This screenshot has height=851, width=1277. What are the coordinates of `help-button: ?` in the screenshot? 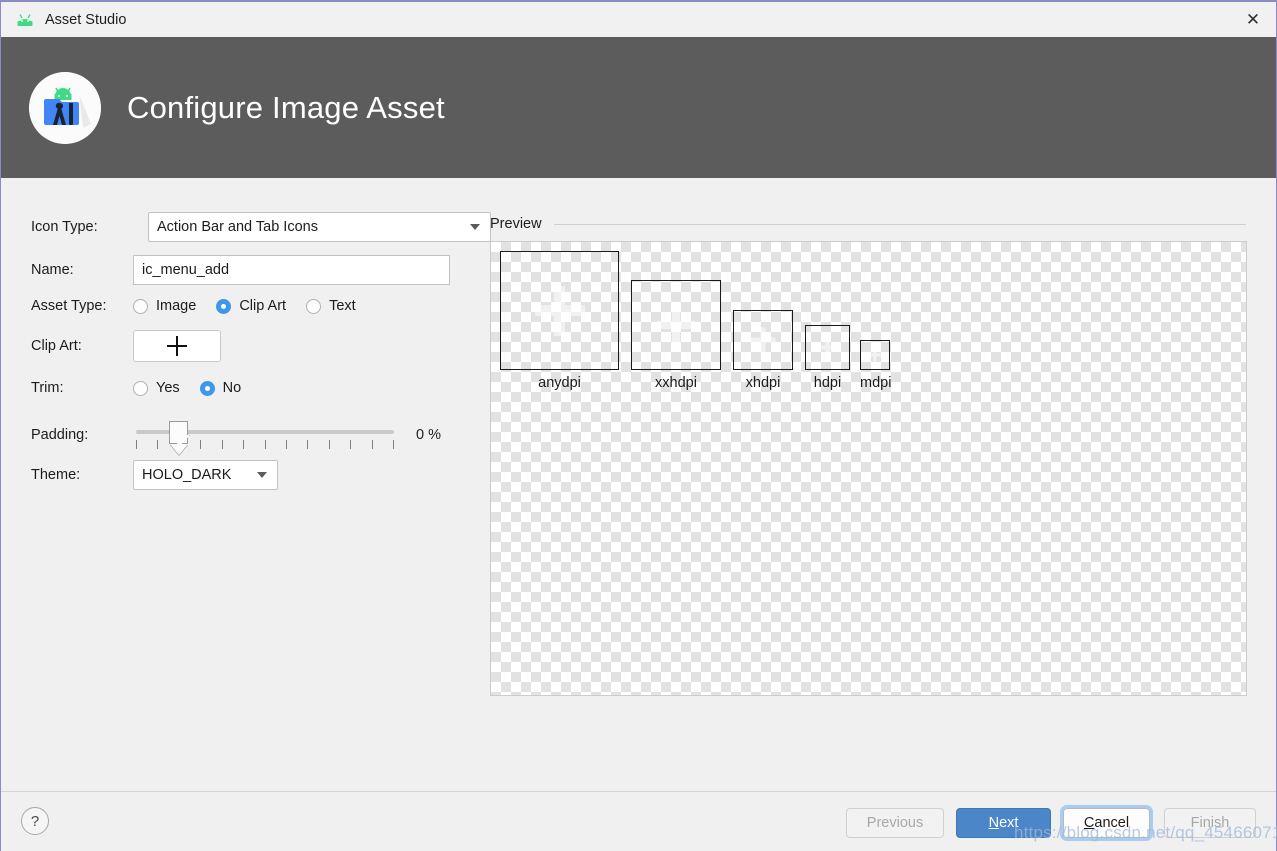 It's located at (35, 821).